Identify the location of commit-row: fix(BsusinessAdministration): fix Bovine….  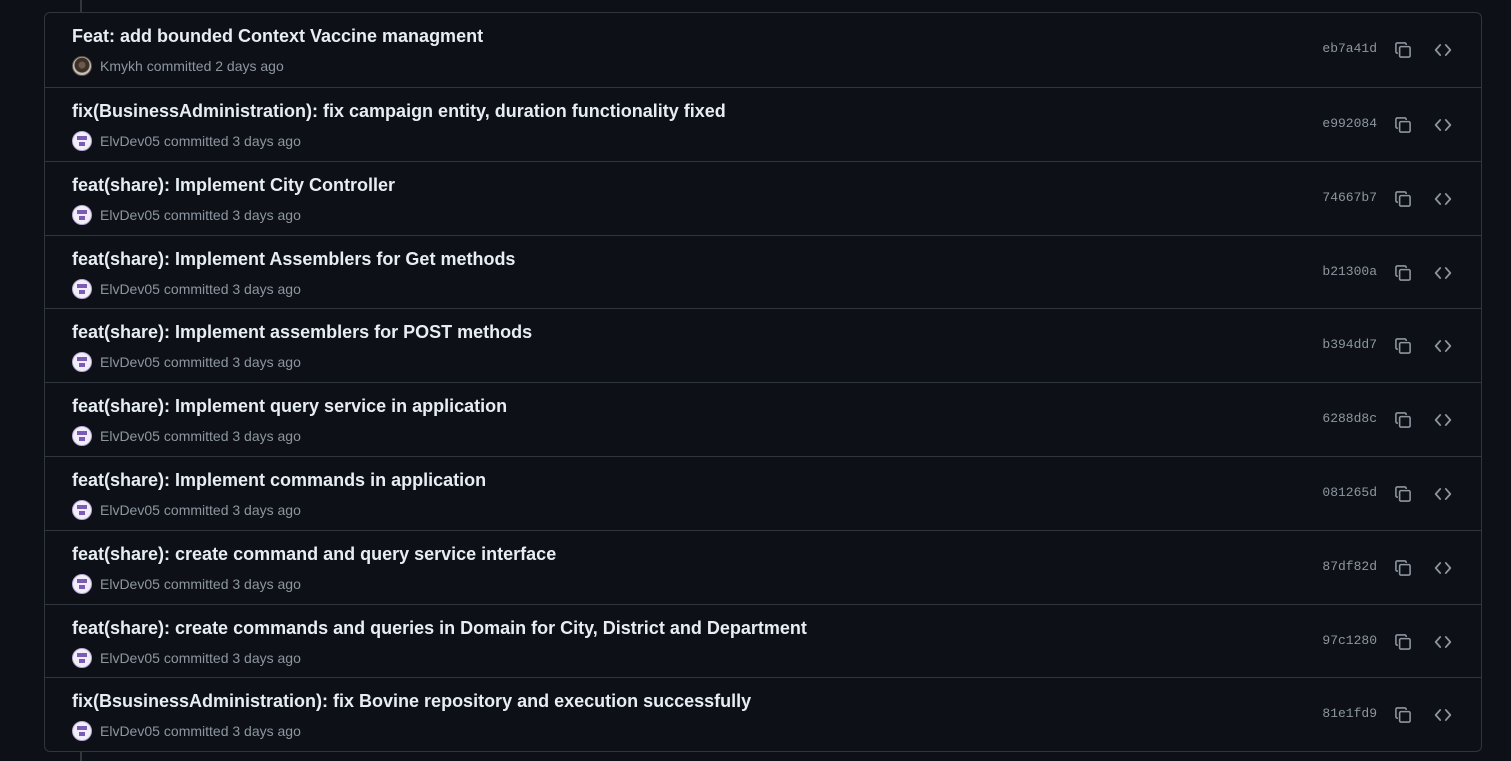
(763, 714).